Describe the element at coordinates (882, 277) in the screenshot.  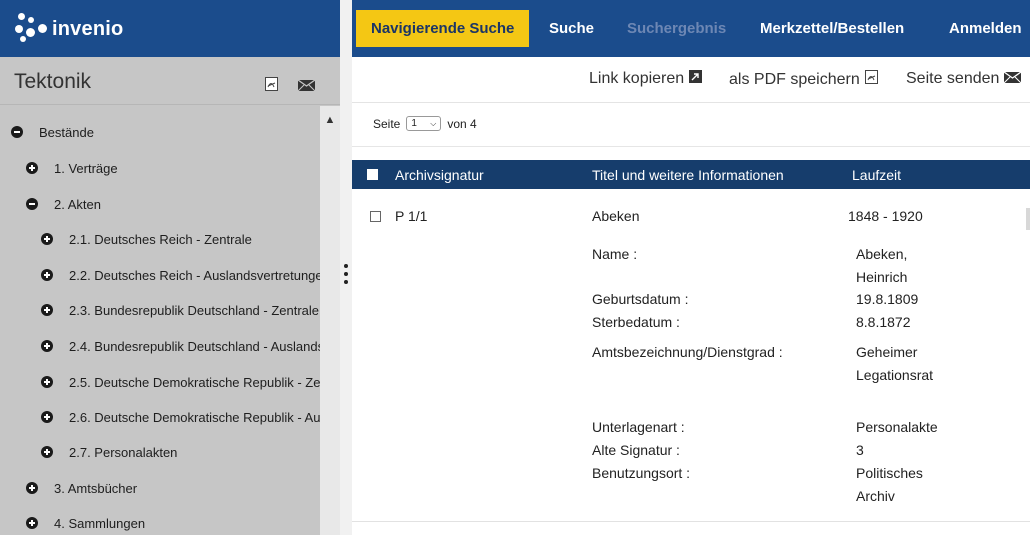
I see `detail-value: Heinrich` at that location.